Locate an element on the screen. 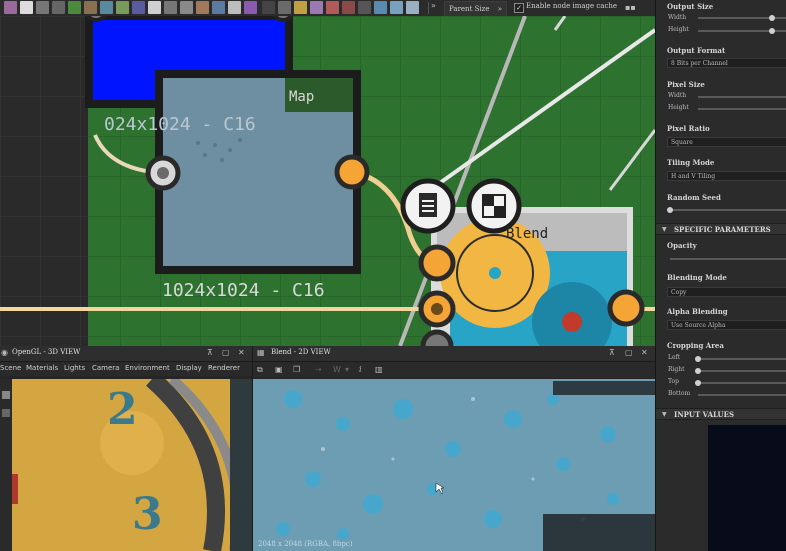 The height and width of the screenshot is (551, 786). specific-parameters-section: ▼ SPECIFIC PARAMETERS is located at coordinates (721, 229).